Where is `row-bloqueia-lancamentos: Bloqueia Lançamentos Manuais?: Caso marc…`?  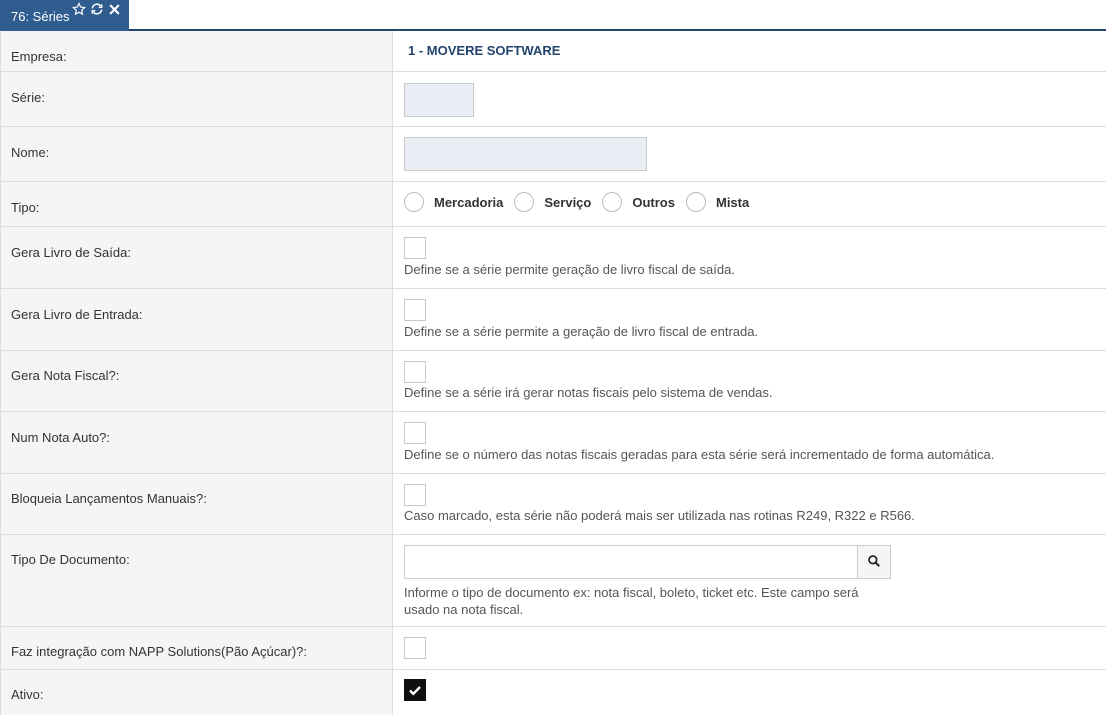
row-bloqueia-lancamentos: Bloqueia Lançamentos Manuais?: Caso marc… is located at coordinates (553, 504).